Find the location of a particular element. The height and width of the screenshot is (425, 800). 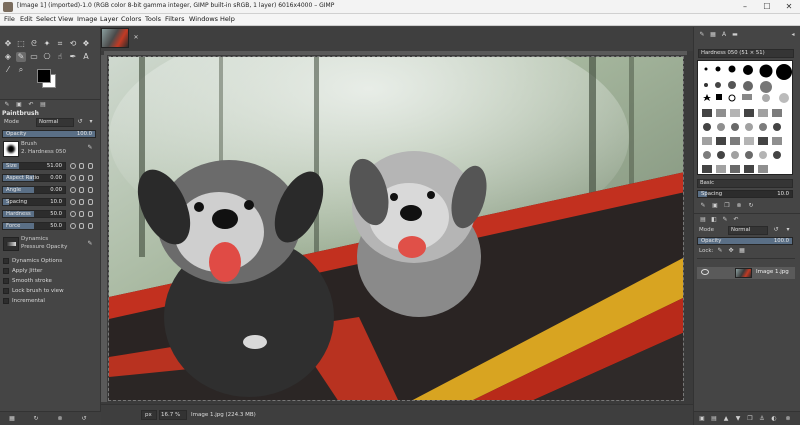

spacing-lock-icon is located at coordinates (90, 202).